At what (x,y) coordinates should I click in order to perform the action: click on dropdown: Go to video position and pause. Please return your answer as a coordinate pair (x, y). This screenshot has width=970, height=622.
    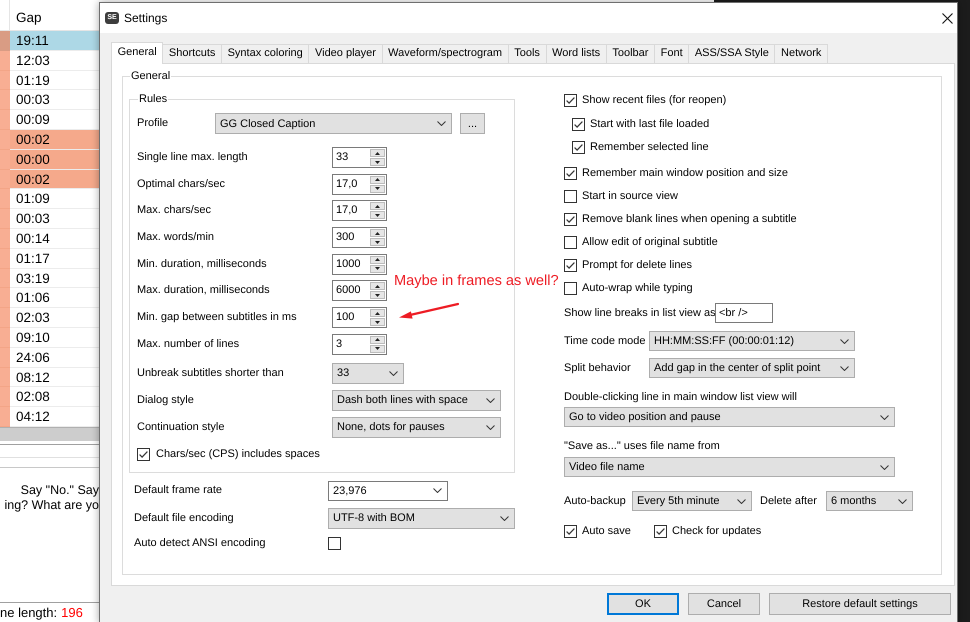
    Looking at the image, I should click on (729, 417).